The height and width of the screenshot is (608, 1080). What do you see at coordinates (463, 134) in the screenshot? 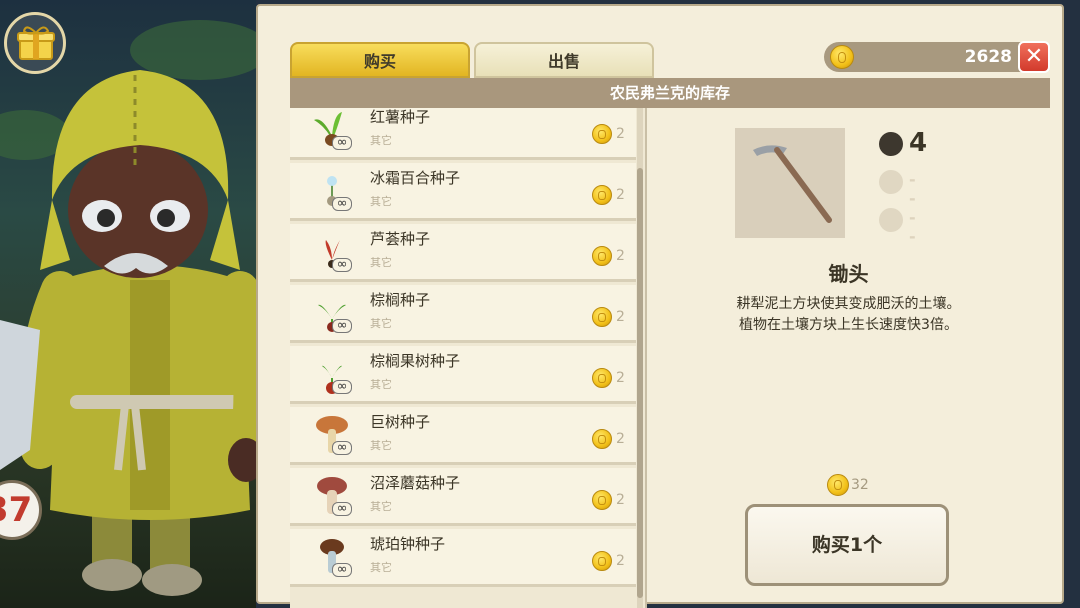
I see `list-item: ∞ 红薯种子 其它 2` at bounding box center [463, 134].